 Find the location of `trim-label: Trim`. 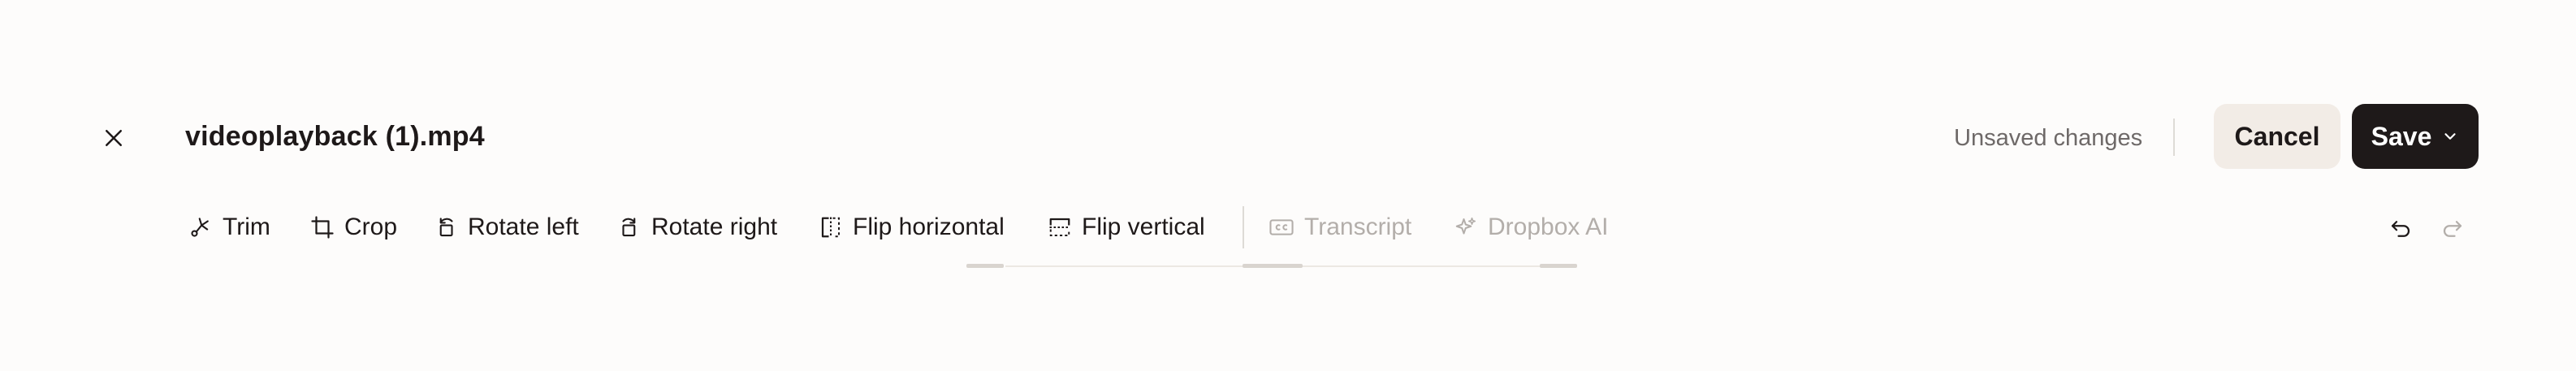

trim-label: Trim is located at coordinates (247, 227).